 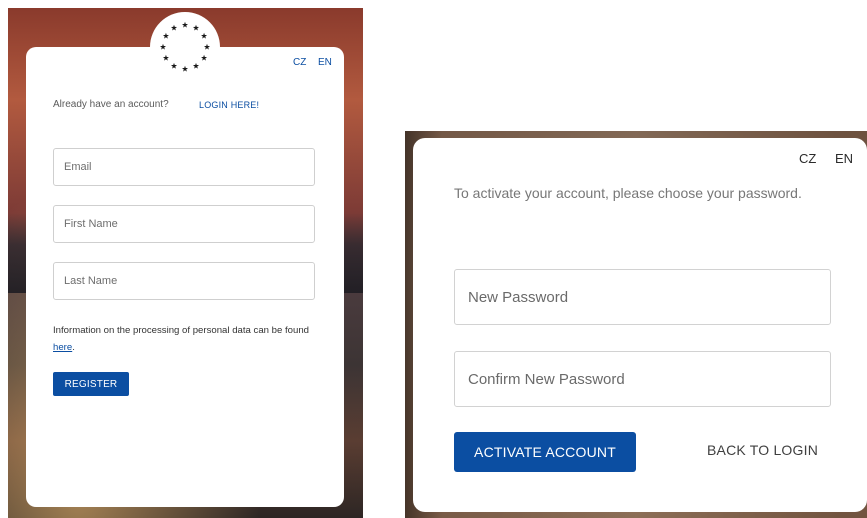 What do you see at coordinates (91, 384) in the screenshot?
I see `register-button: REGISTER` at bounding box center [91, 384].